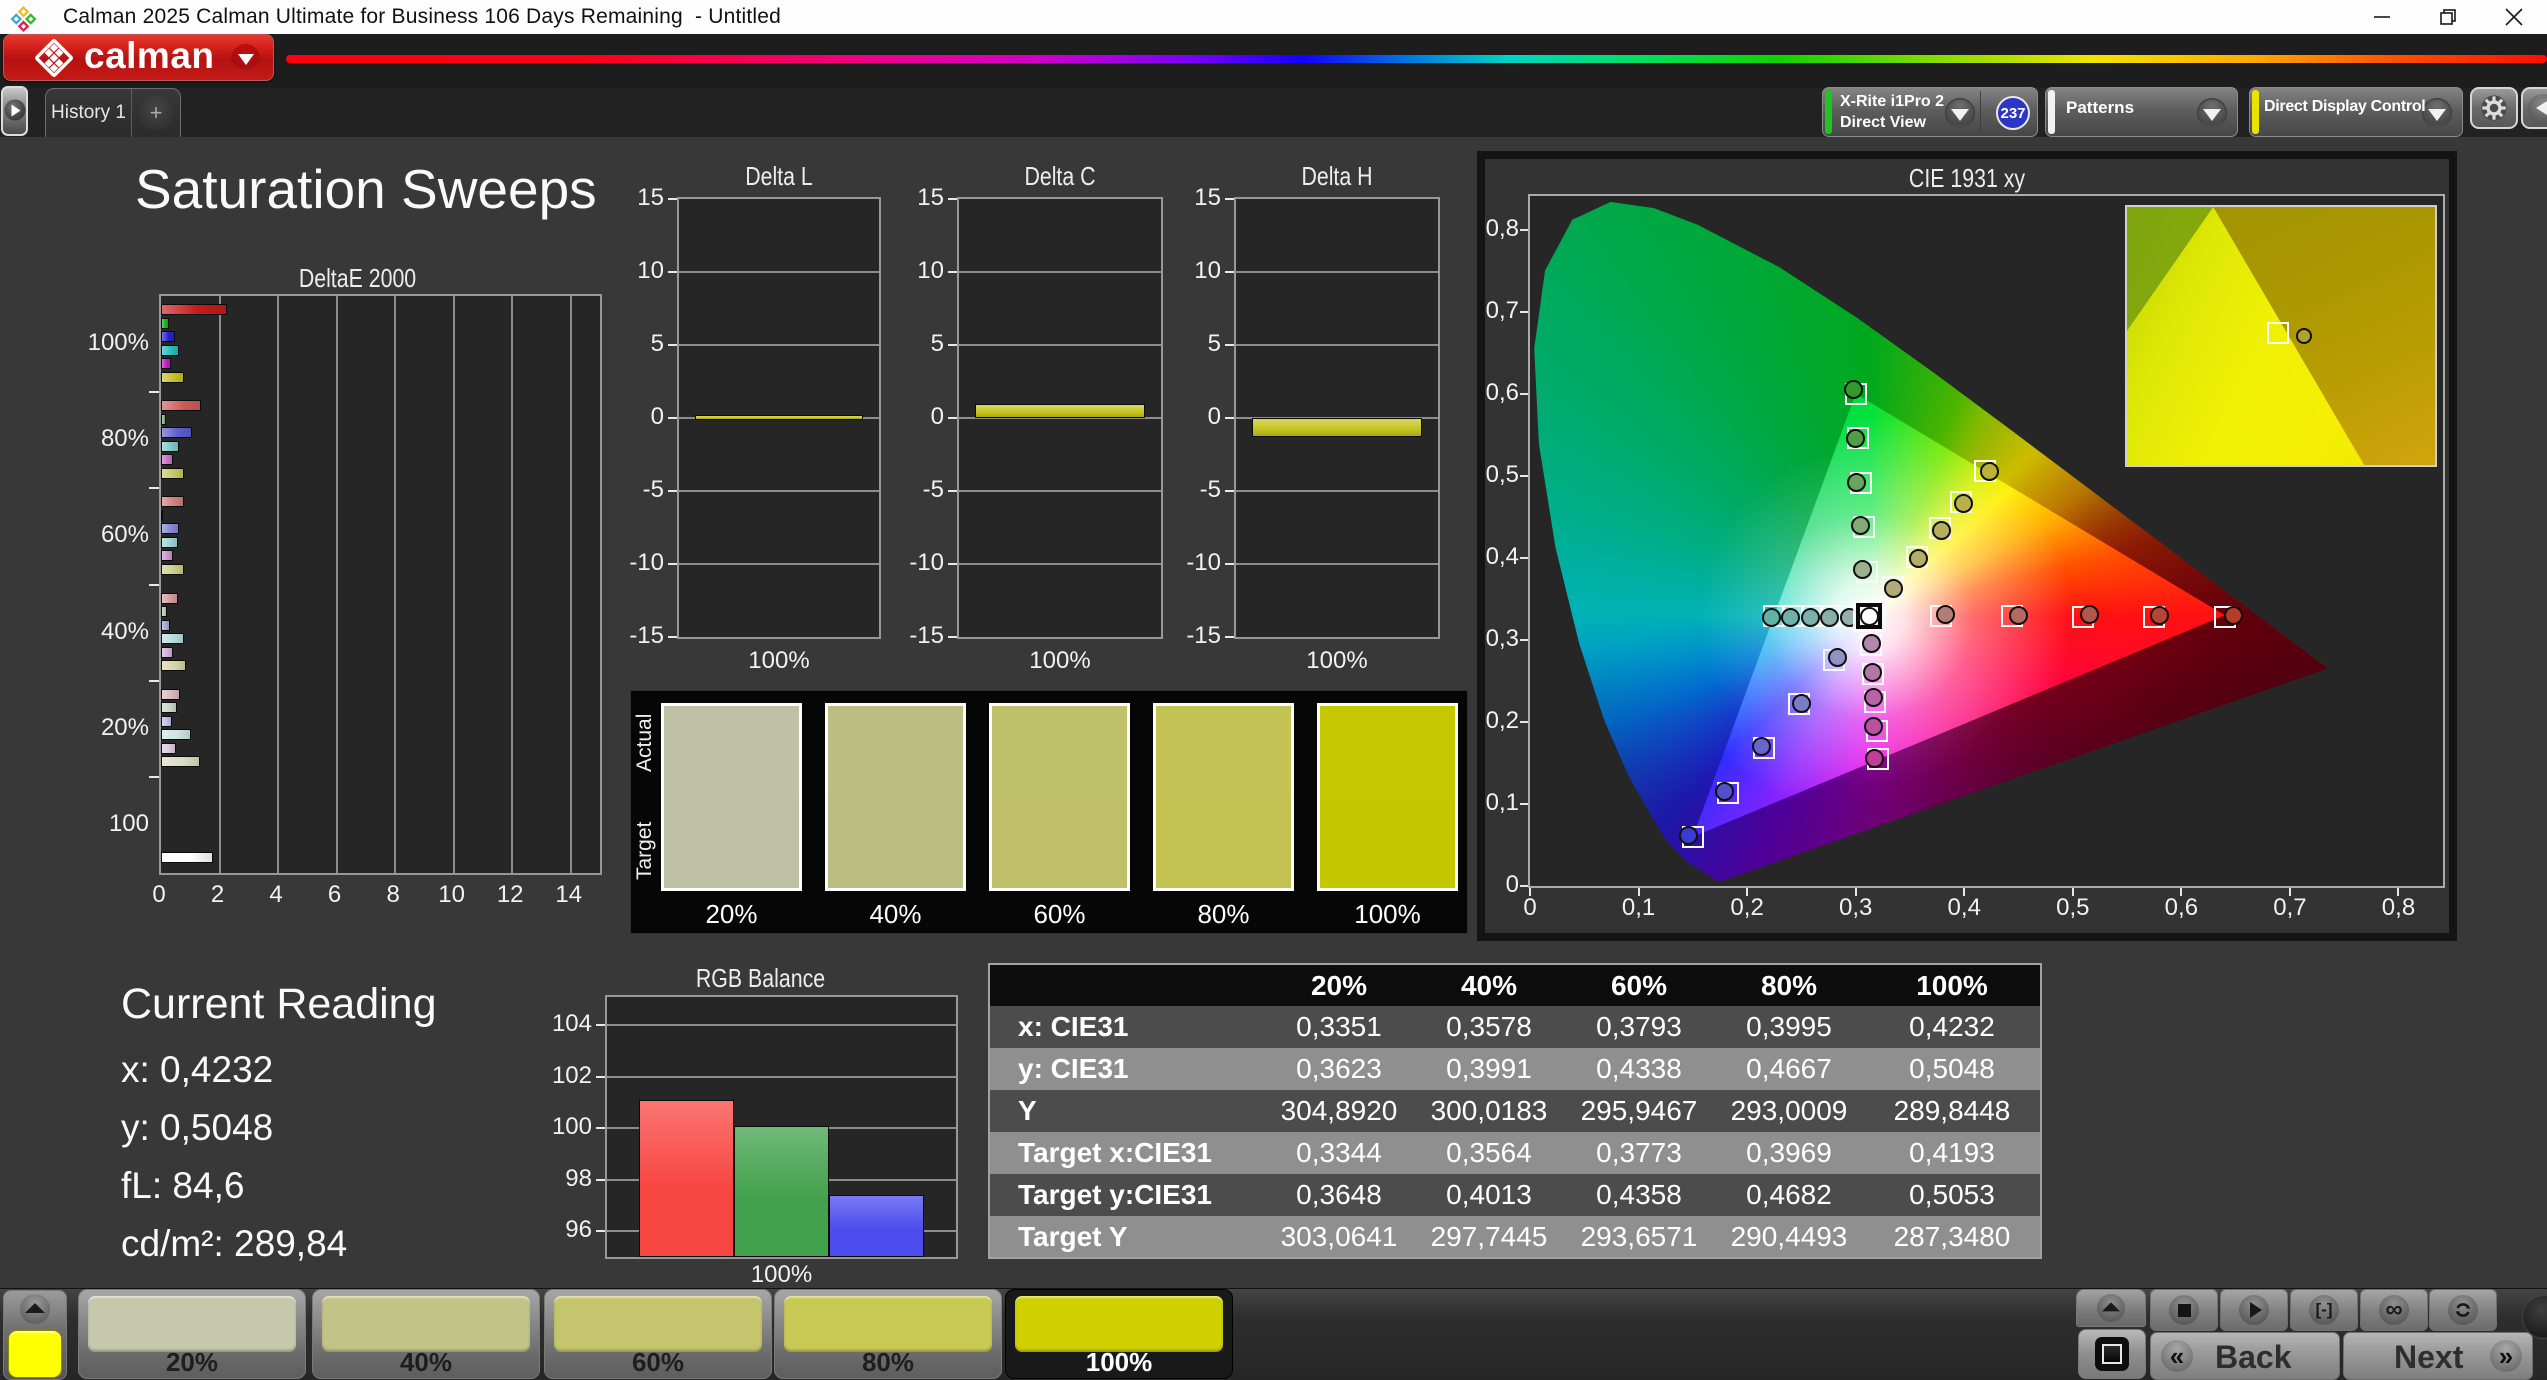 This screenshot has height=1380, width=2547. I want to click on deltaE-bar-20%-4, so click(168, 748).